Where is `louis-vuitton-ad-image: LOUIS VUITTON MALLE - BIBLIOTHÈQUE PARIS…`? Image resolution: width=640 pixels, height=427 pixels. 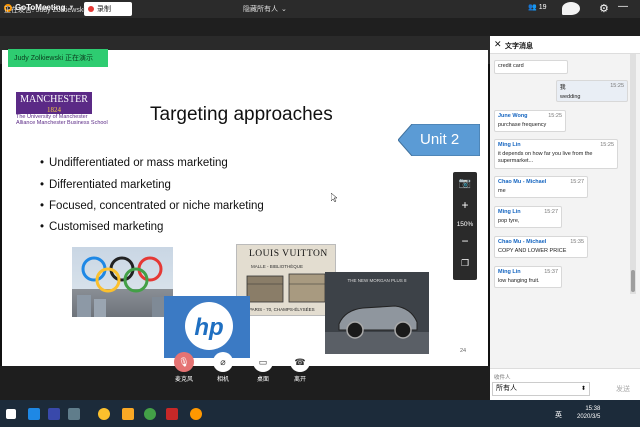 louis-vuitton-ad-image: LOUIS VUITTON MALLE - BIBLIOTHÈQUE PARIS… is located at coordinates (286, 280).